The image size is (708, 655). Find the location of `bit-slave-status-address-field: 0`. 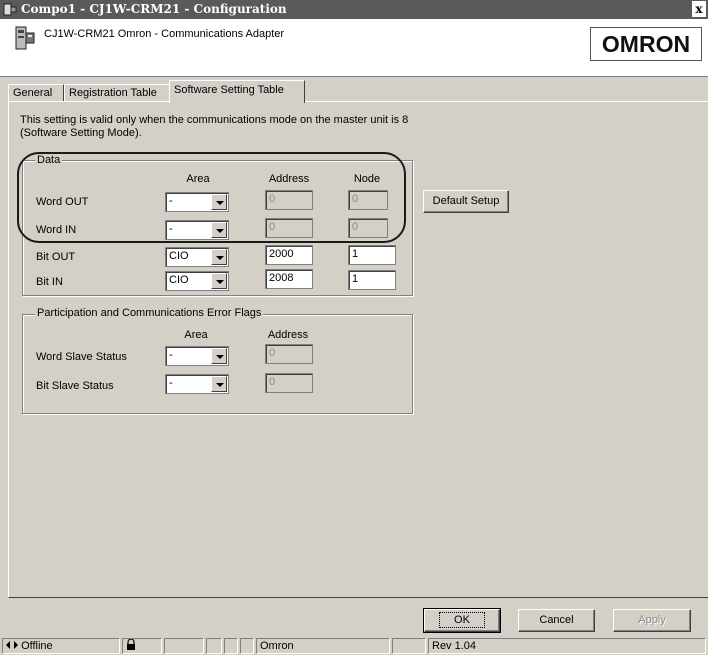

bit-slave-status-address-field: 0 is located at coordinates (289, 383).